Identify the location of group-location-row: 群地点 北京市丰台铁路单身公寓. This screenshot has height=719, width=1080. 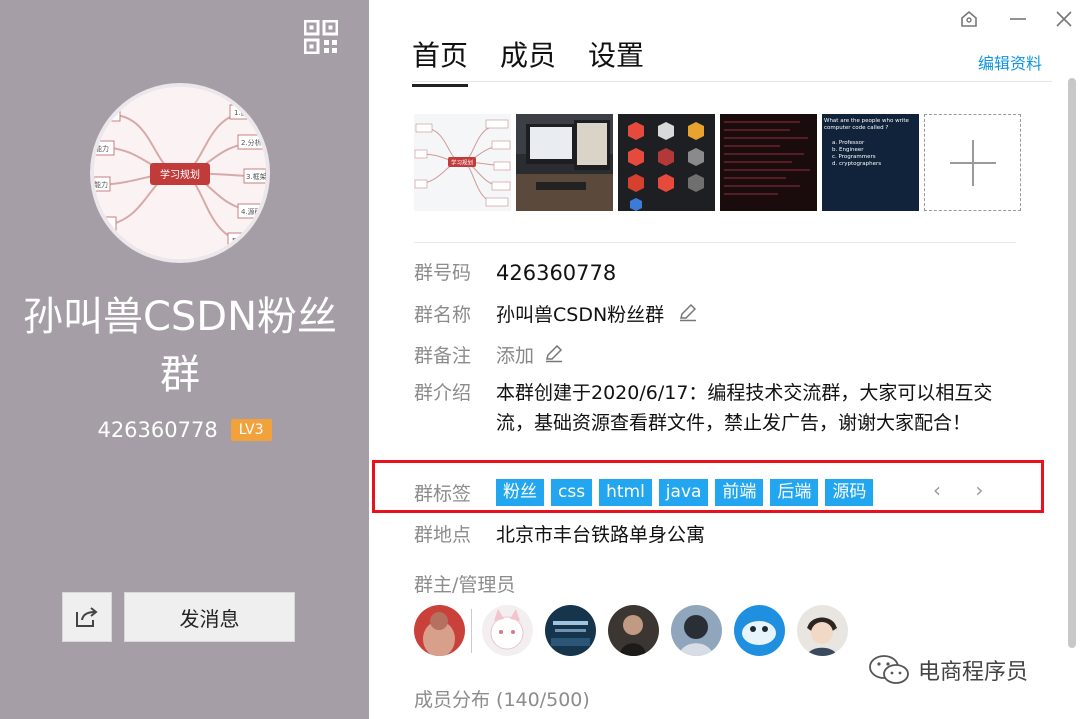
(559, 535).